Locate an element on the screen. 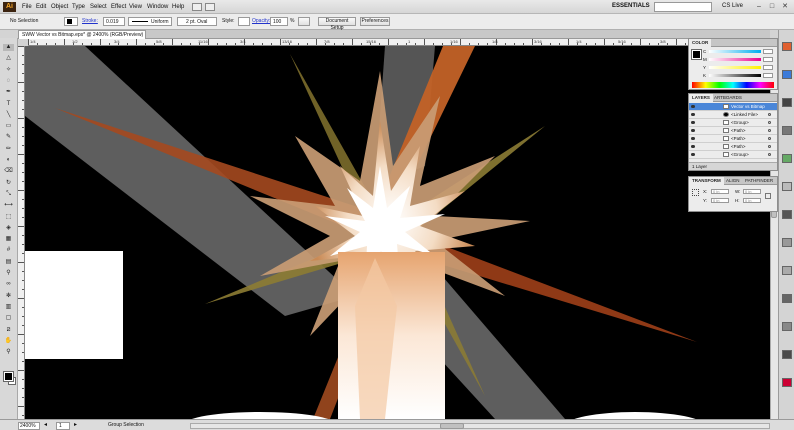  magenta-value is located at coordinates (768, 59).